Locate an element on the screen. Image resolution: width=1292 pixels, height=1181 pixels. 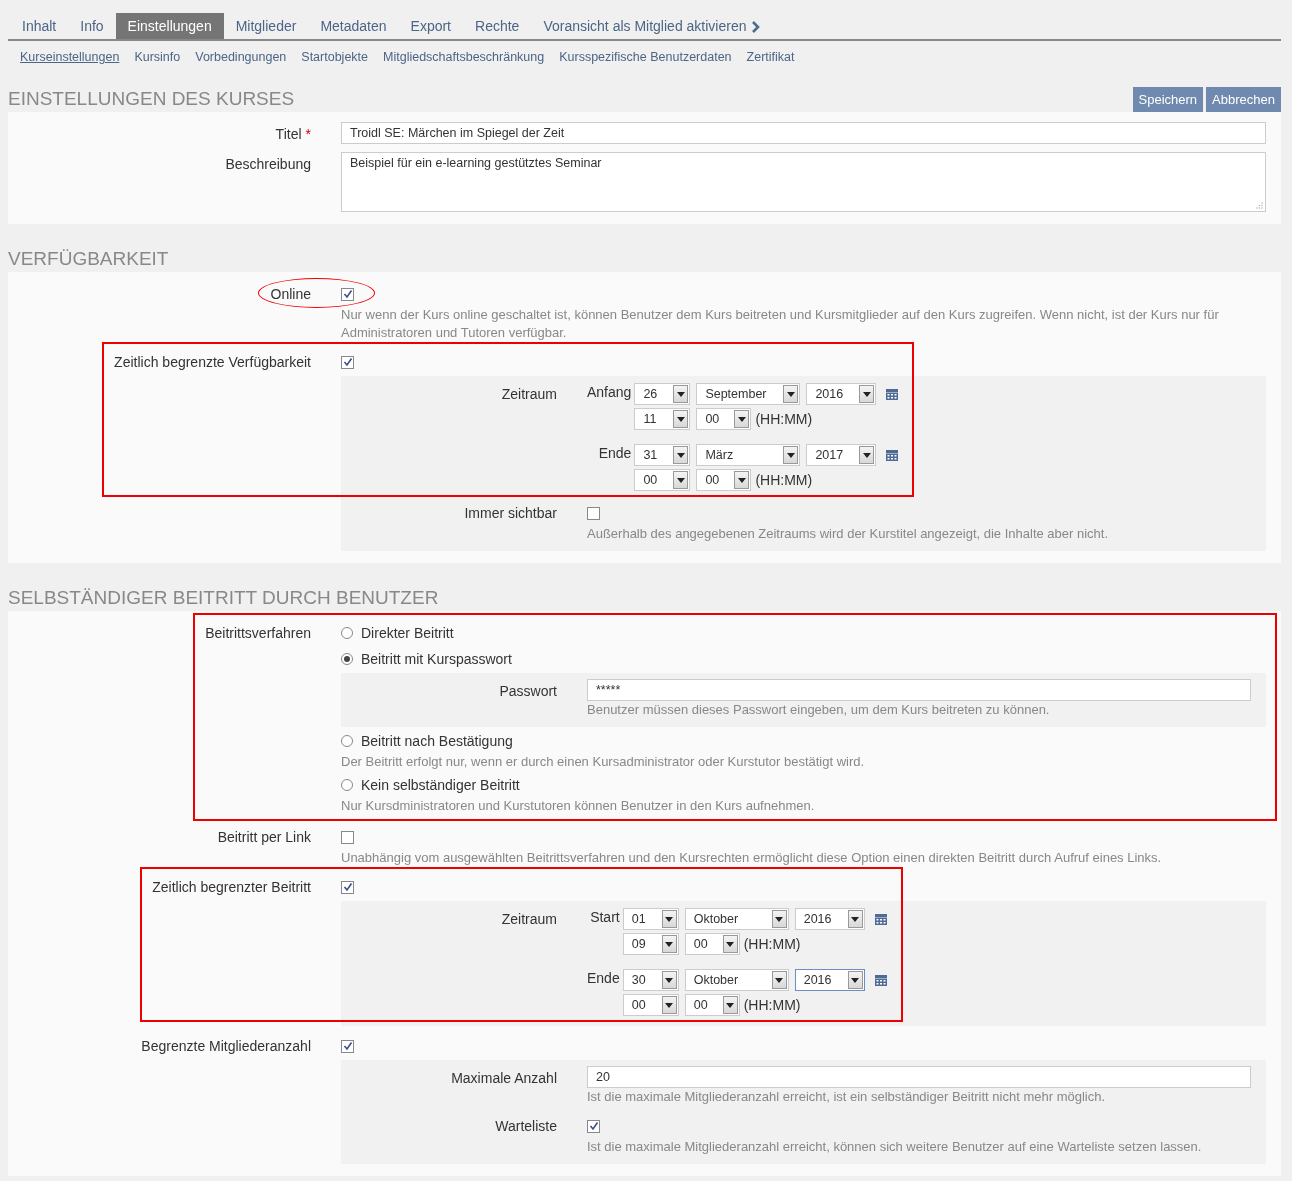
form-button: Speichern is located at coordinates (1168, 99).